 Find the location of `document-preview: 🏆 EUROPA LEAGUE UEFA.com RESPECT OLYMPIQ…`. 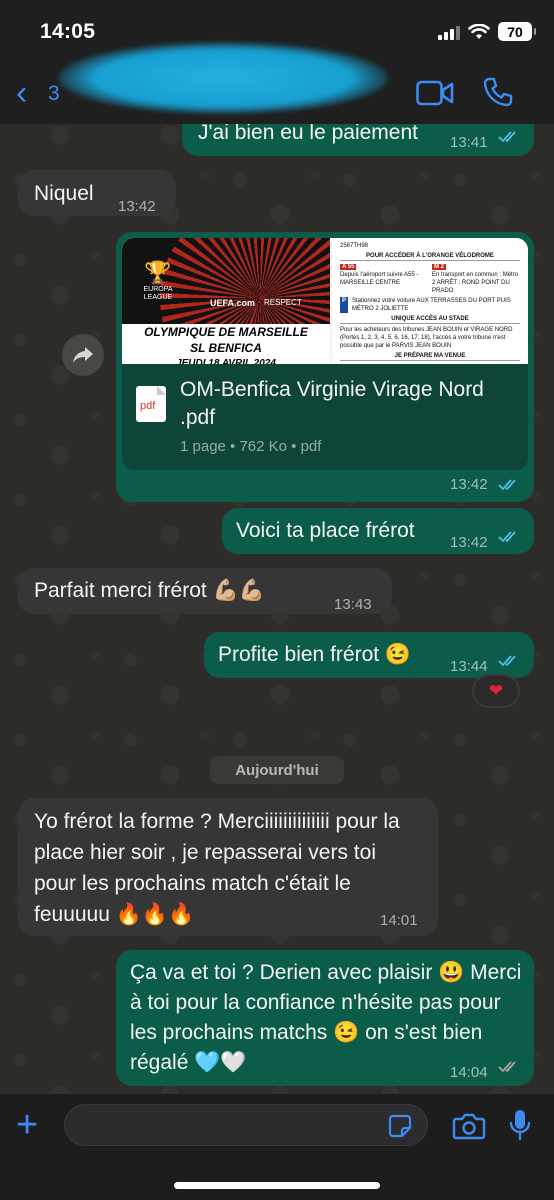

document-preview: 🏆 EUROPA LEAGUE UEFA.com RESPECT OLYMPIQ… is located at coordinates (325, 301).